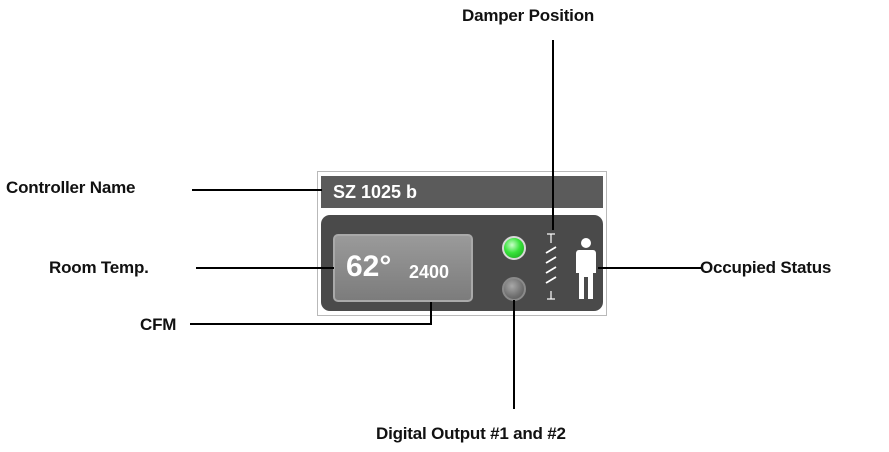  I want to click on callout-digital-output: Digital Output #1 and #2, so click(471, 433).